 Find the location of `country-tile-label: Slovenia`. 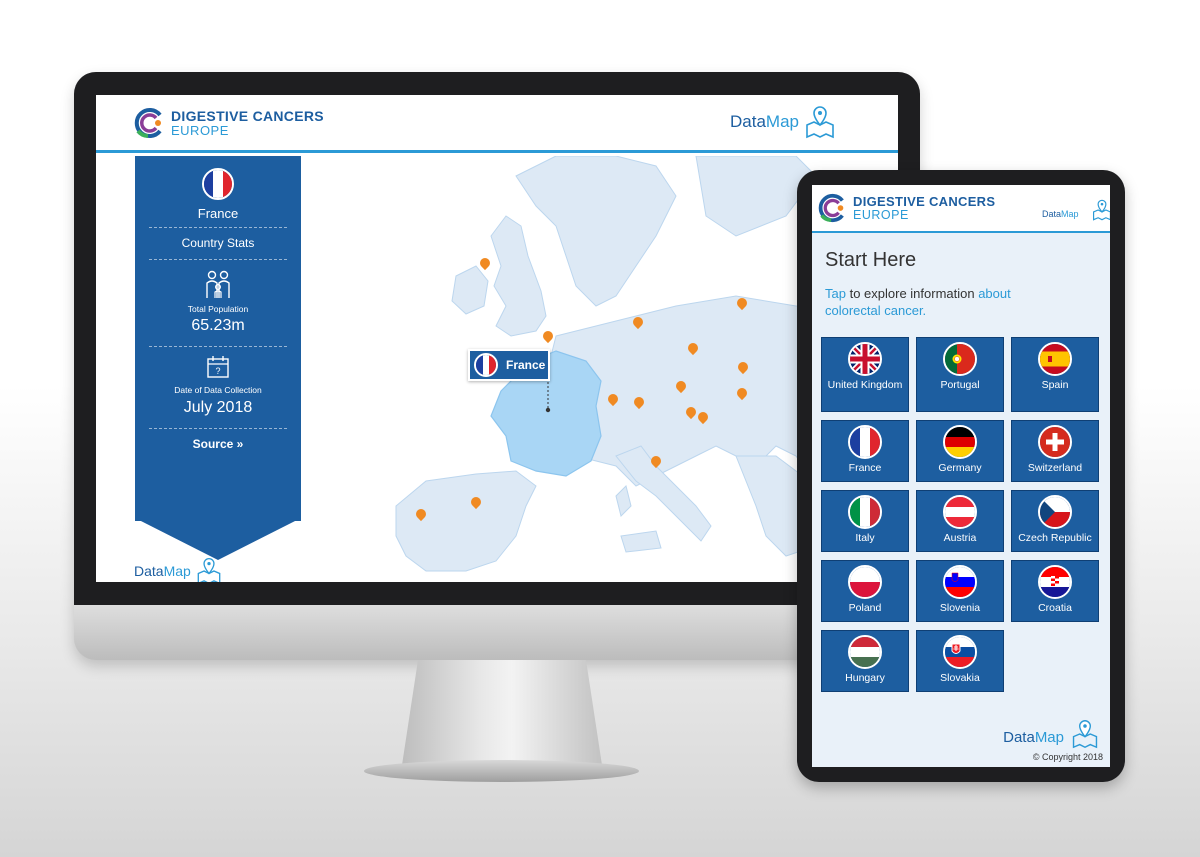

country-tile-label: Slovenia is located at coordinates (960, 608).